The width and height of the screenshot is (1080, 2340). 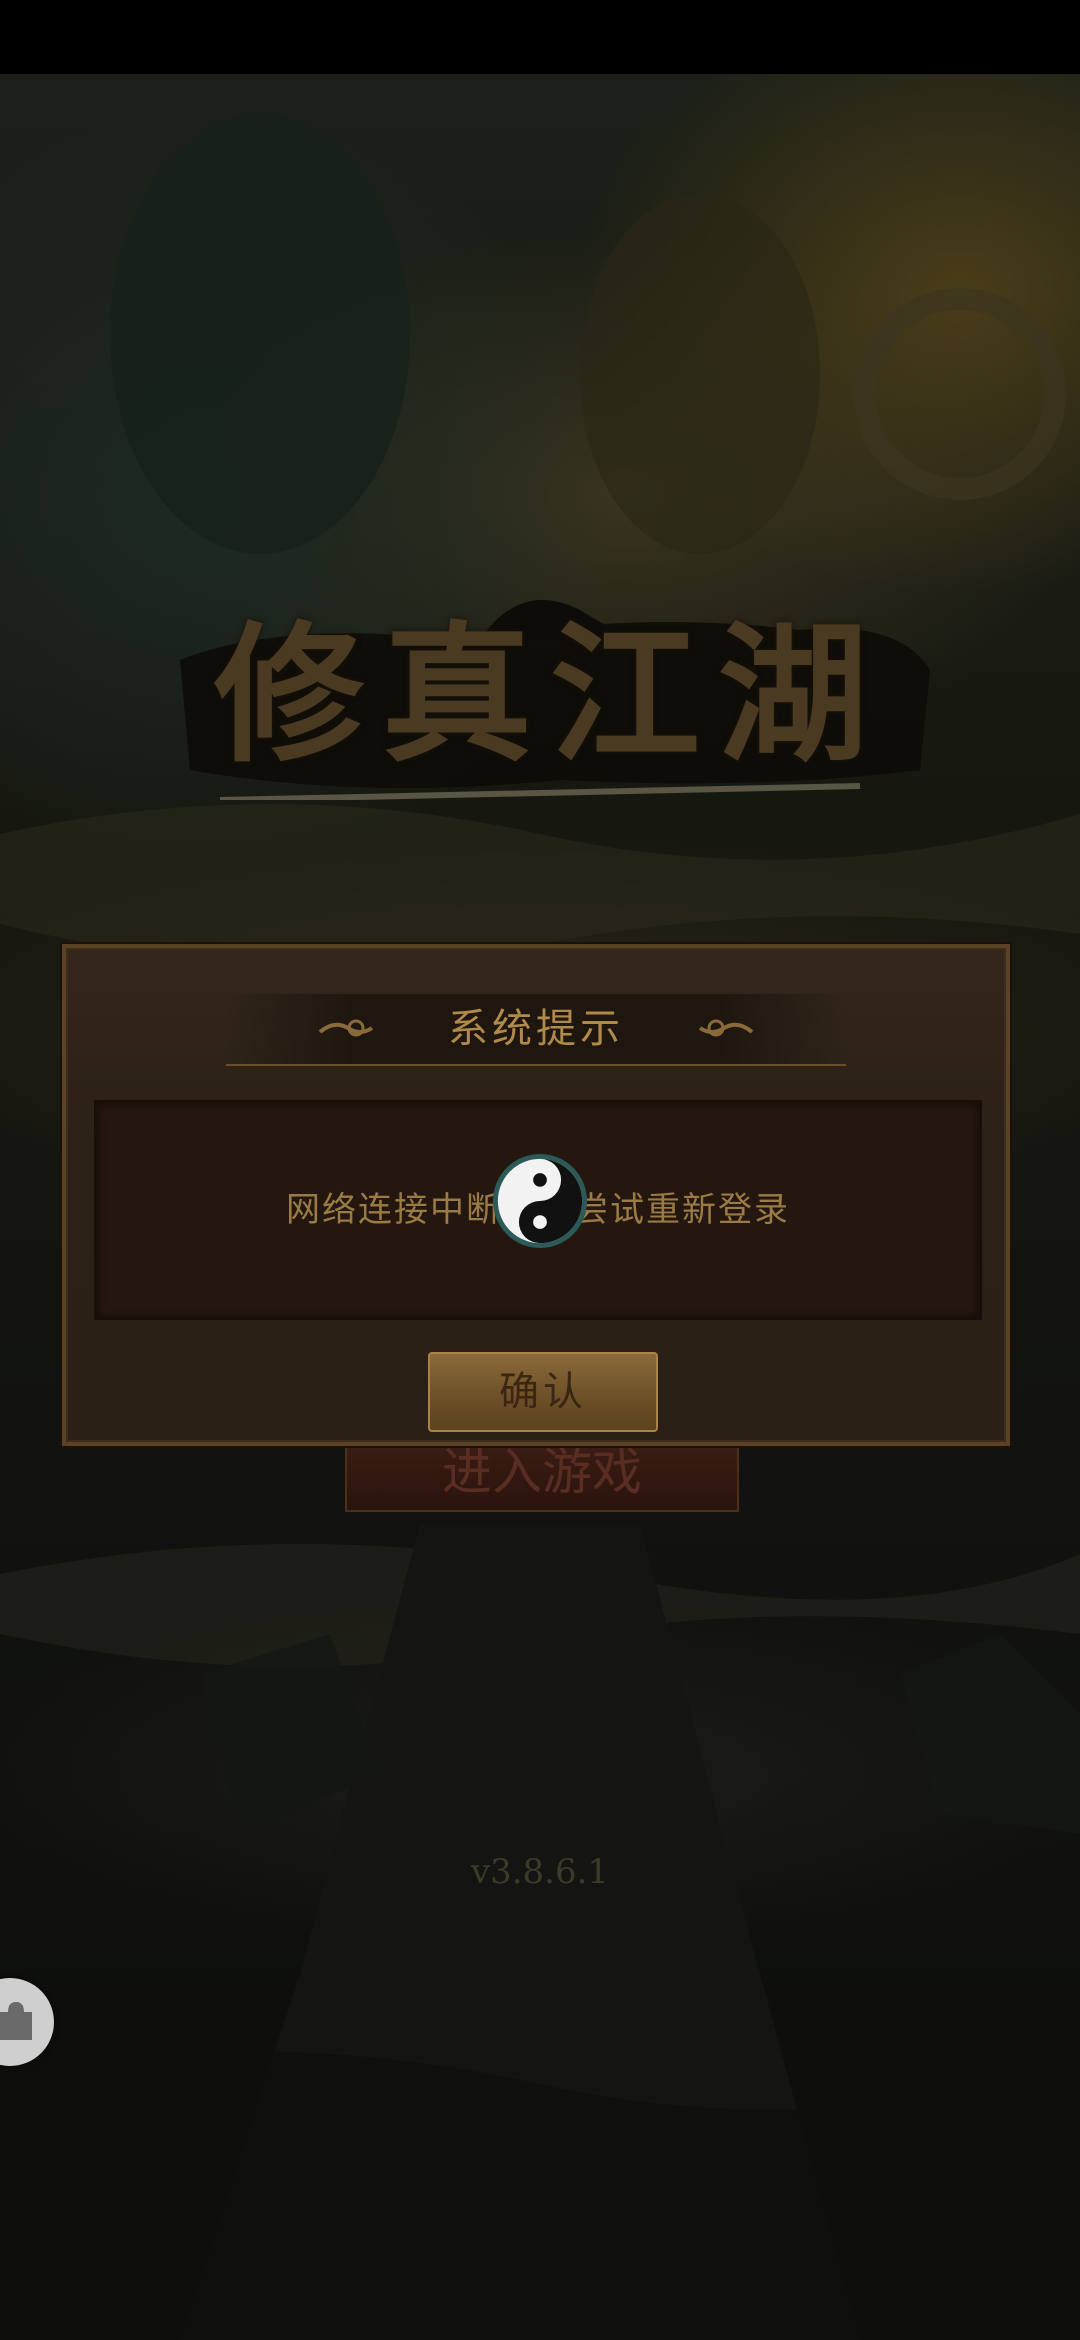 I want to click on version-label: v3.8.6.1, so click(x=540, y=1872).